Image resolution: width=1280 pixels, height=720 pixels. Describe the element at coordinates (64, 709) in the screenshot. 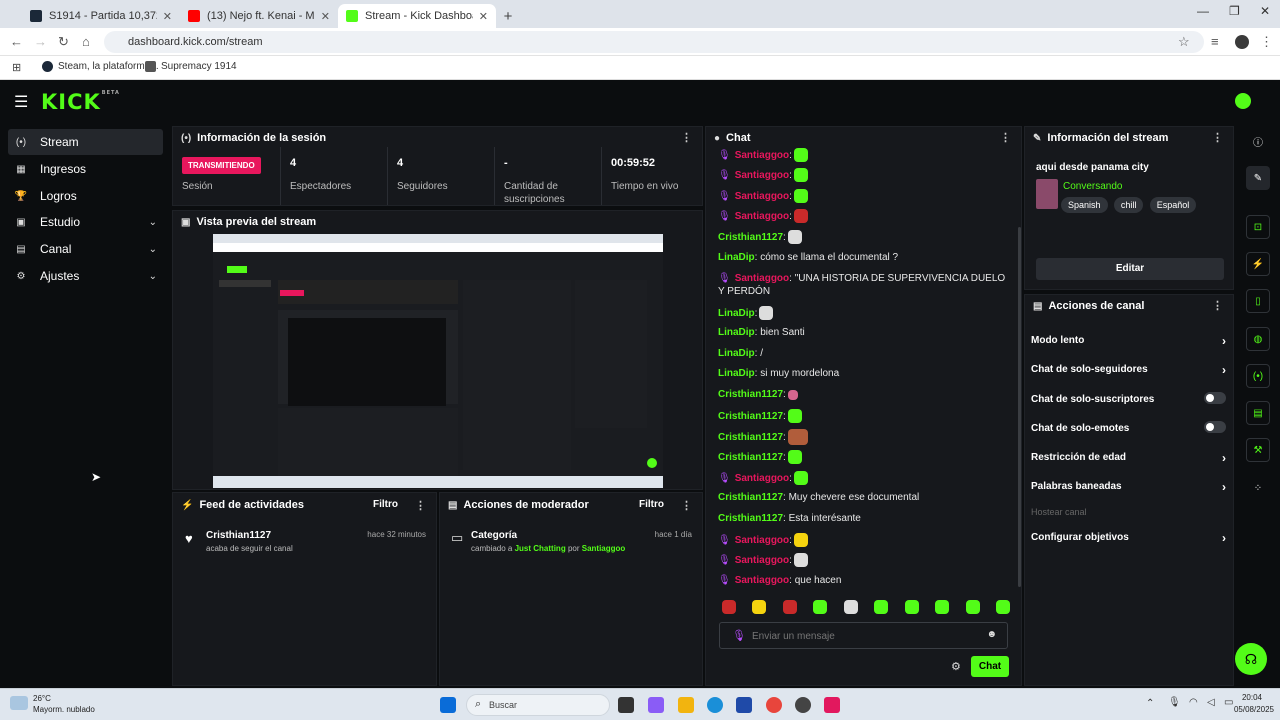

I see `weather-desc: Mayorm. nublado` at that location.